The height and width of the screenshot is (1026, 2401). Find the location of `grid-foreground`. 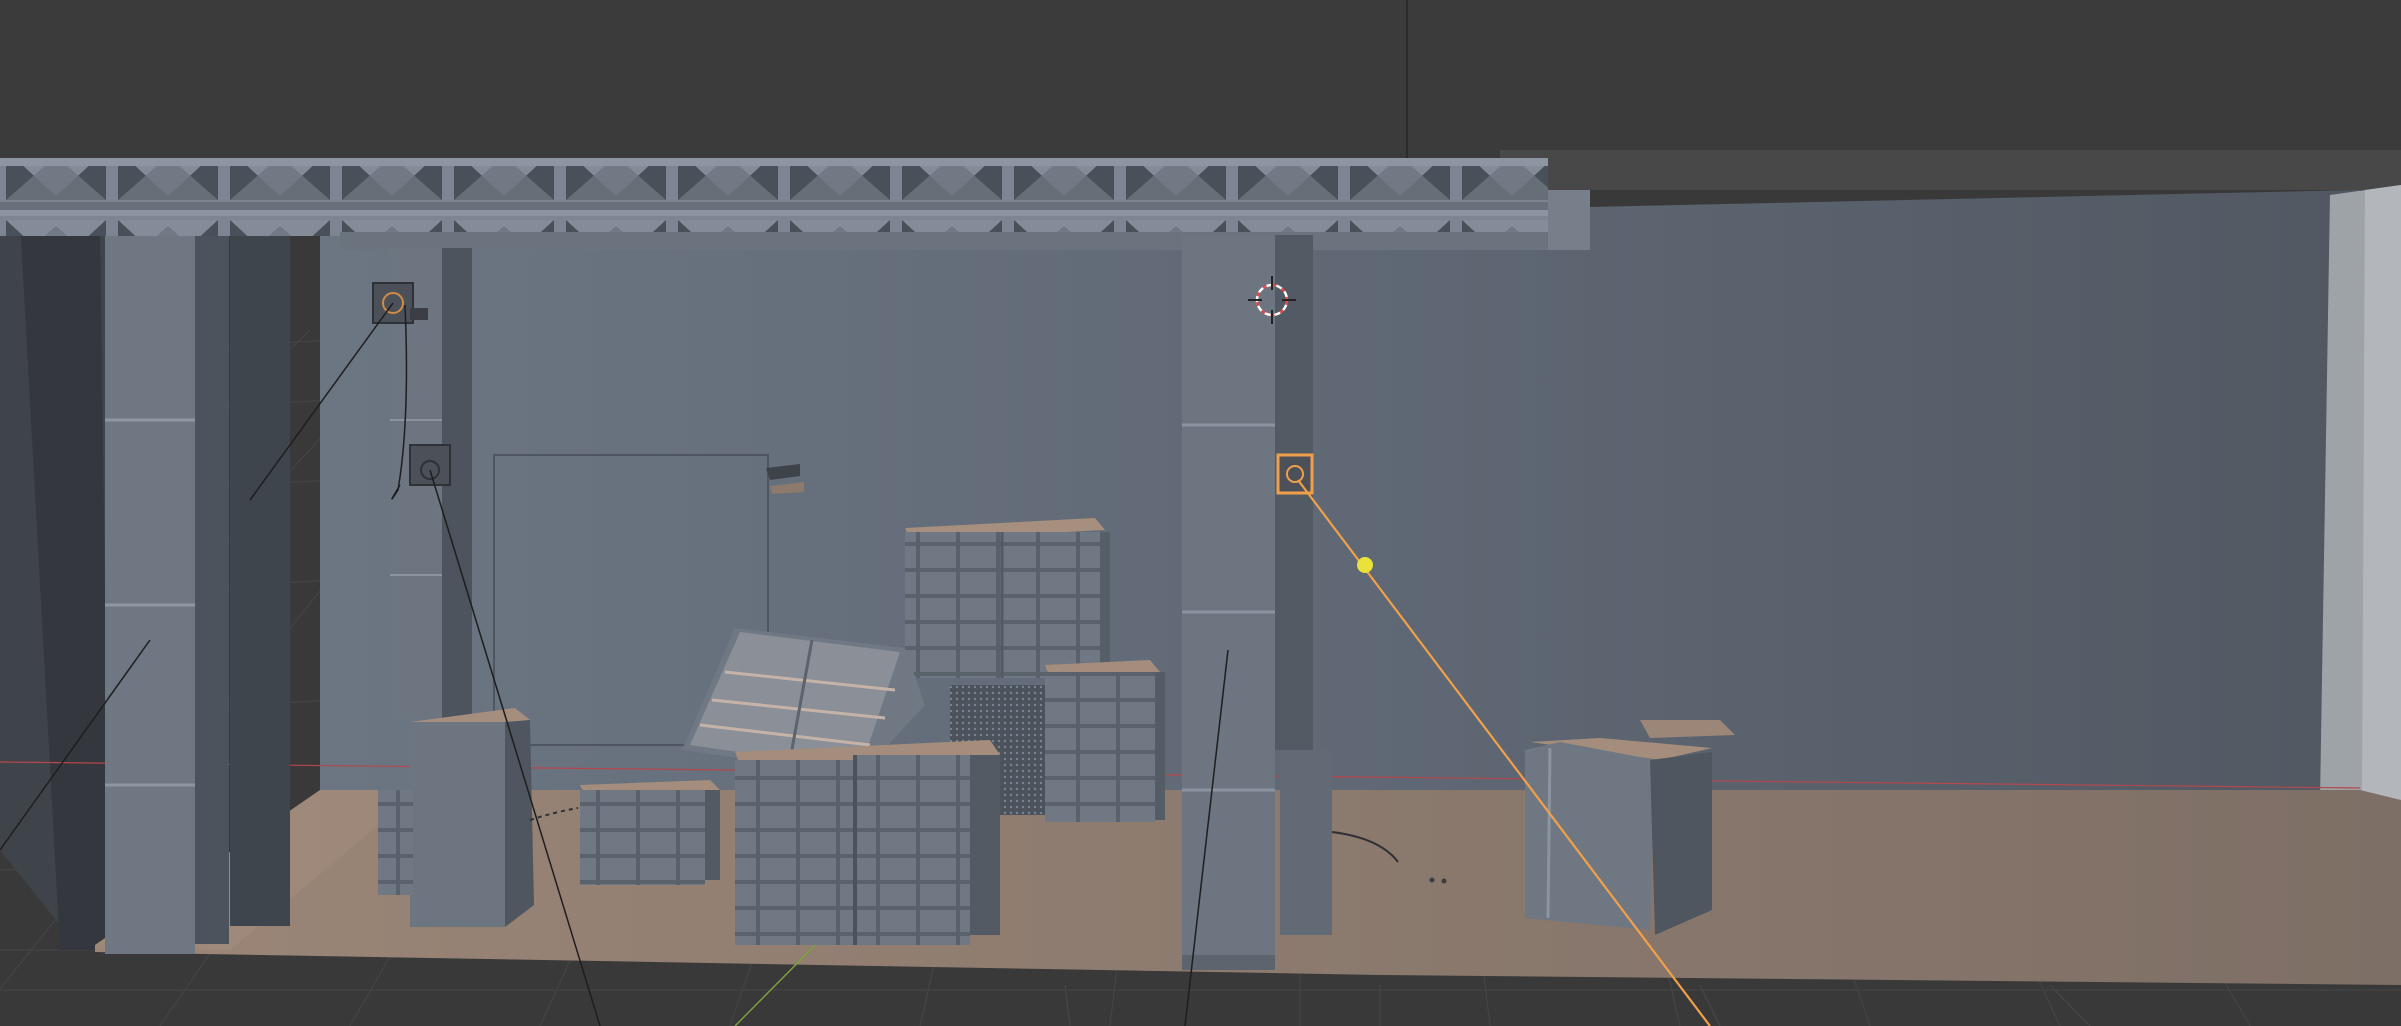

grid-foreground is located at coordinates (1577, 1005).